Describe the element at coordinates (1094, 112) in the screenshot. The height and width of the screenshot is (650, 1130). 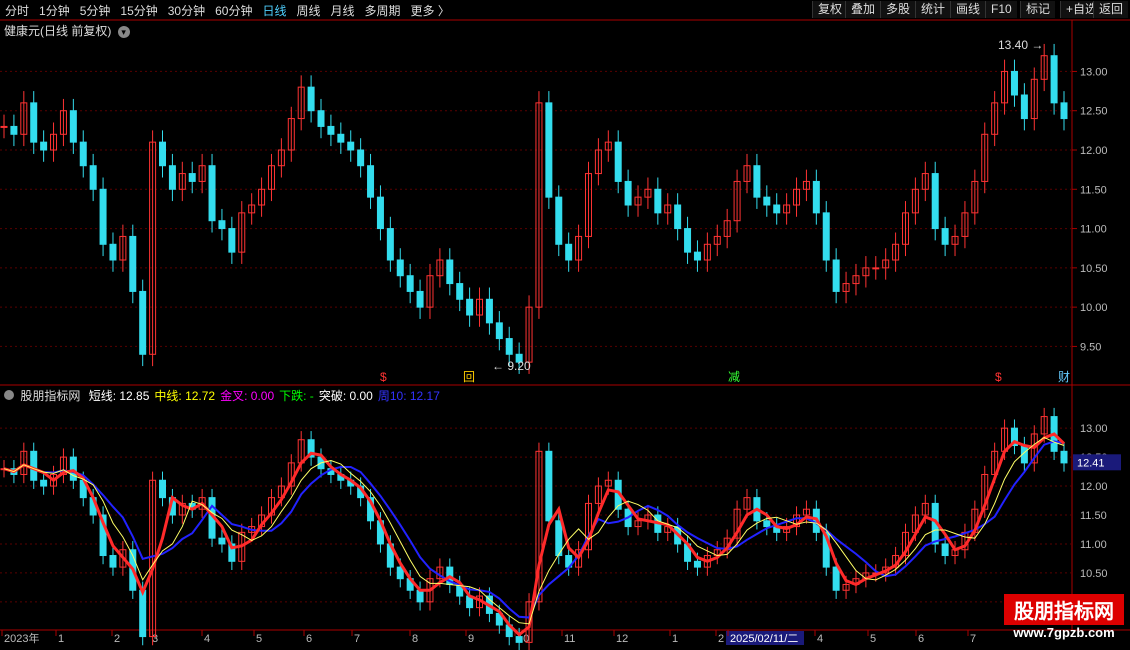
I see `y-tick-label: 12.50` at that location.